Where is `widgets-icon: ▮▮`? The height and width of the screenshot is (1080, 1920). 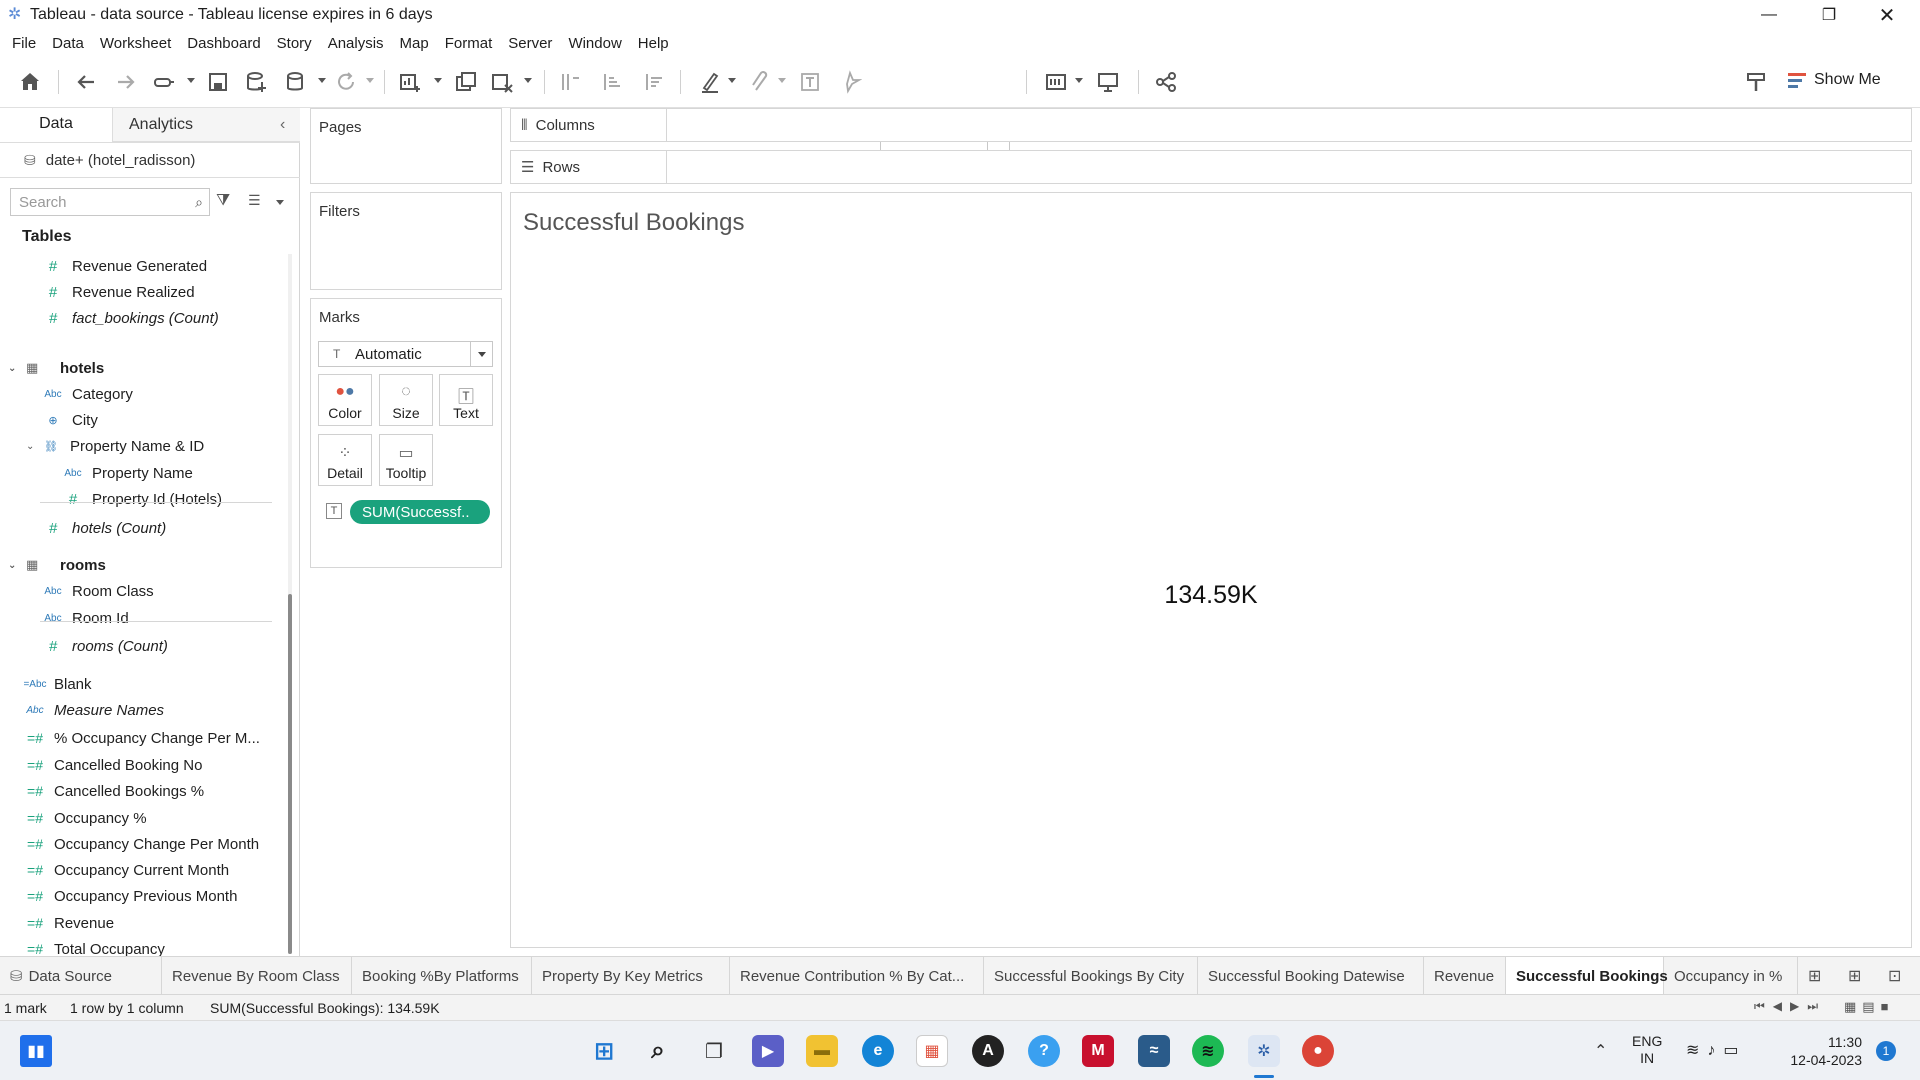 widgets-icon: ▮▮ is located at coordinates (36, 1051).